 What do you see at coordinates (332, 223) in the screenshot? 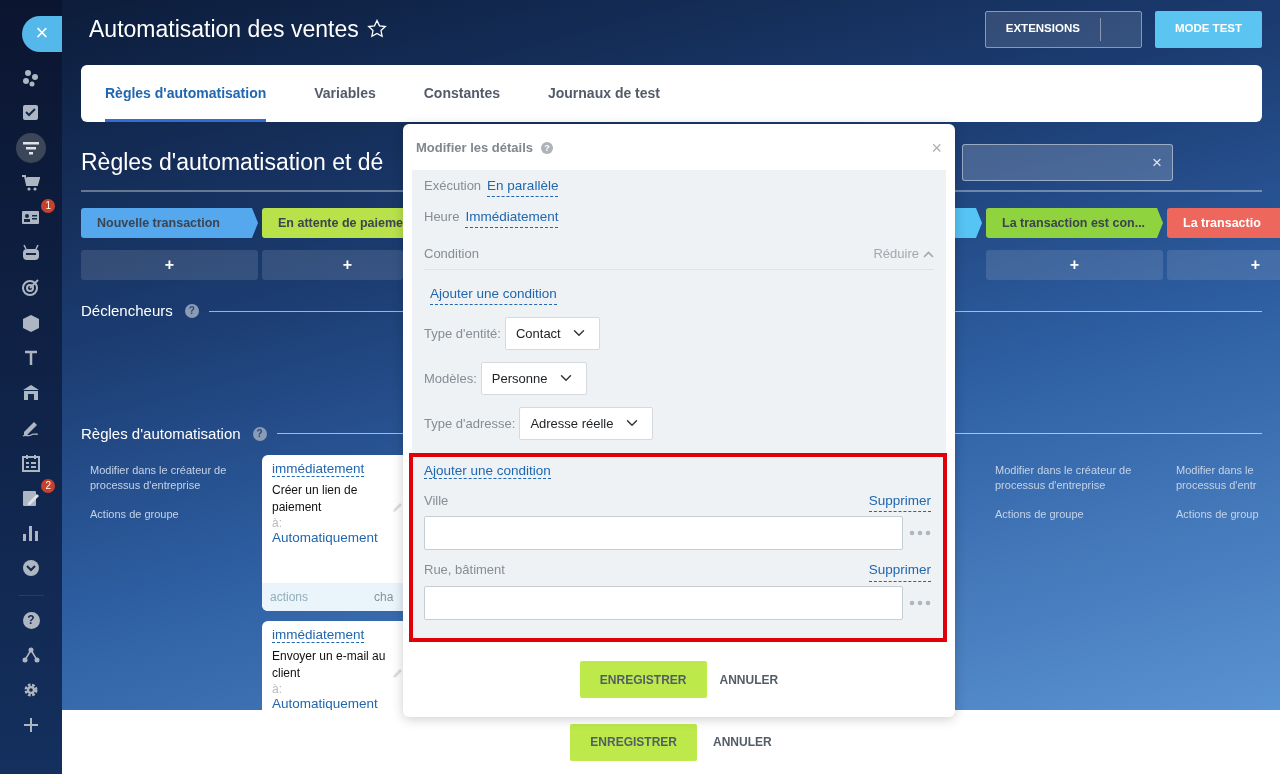
I see `stage-tab: En attente de paieme` at bounding box center [332, 223].